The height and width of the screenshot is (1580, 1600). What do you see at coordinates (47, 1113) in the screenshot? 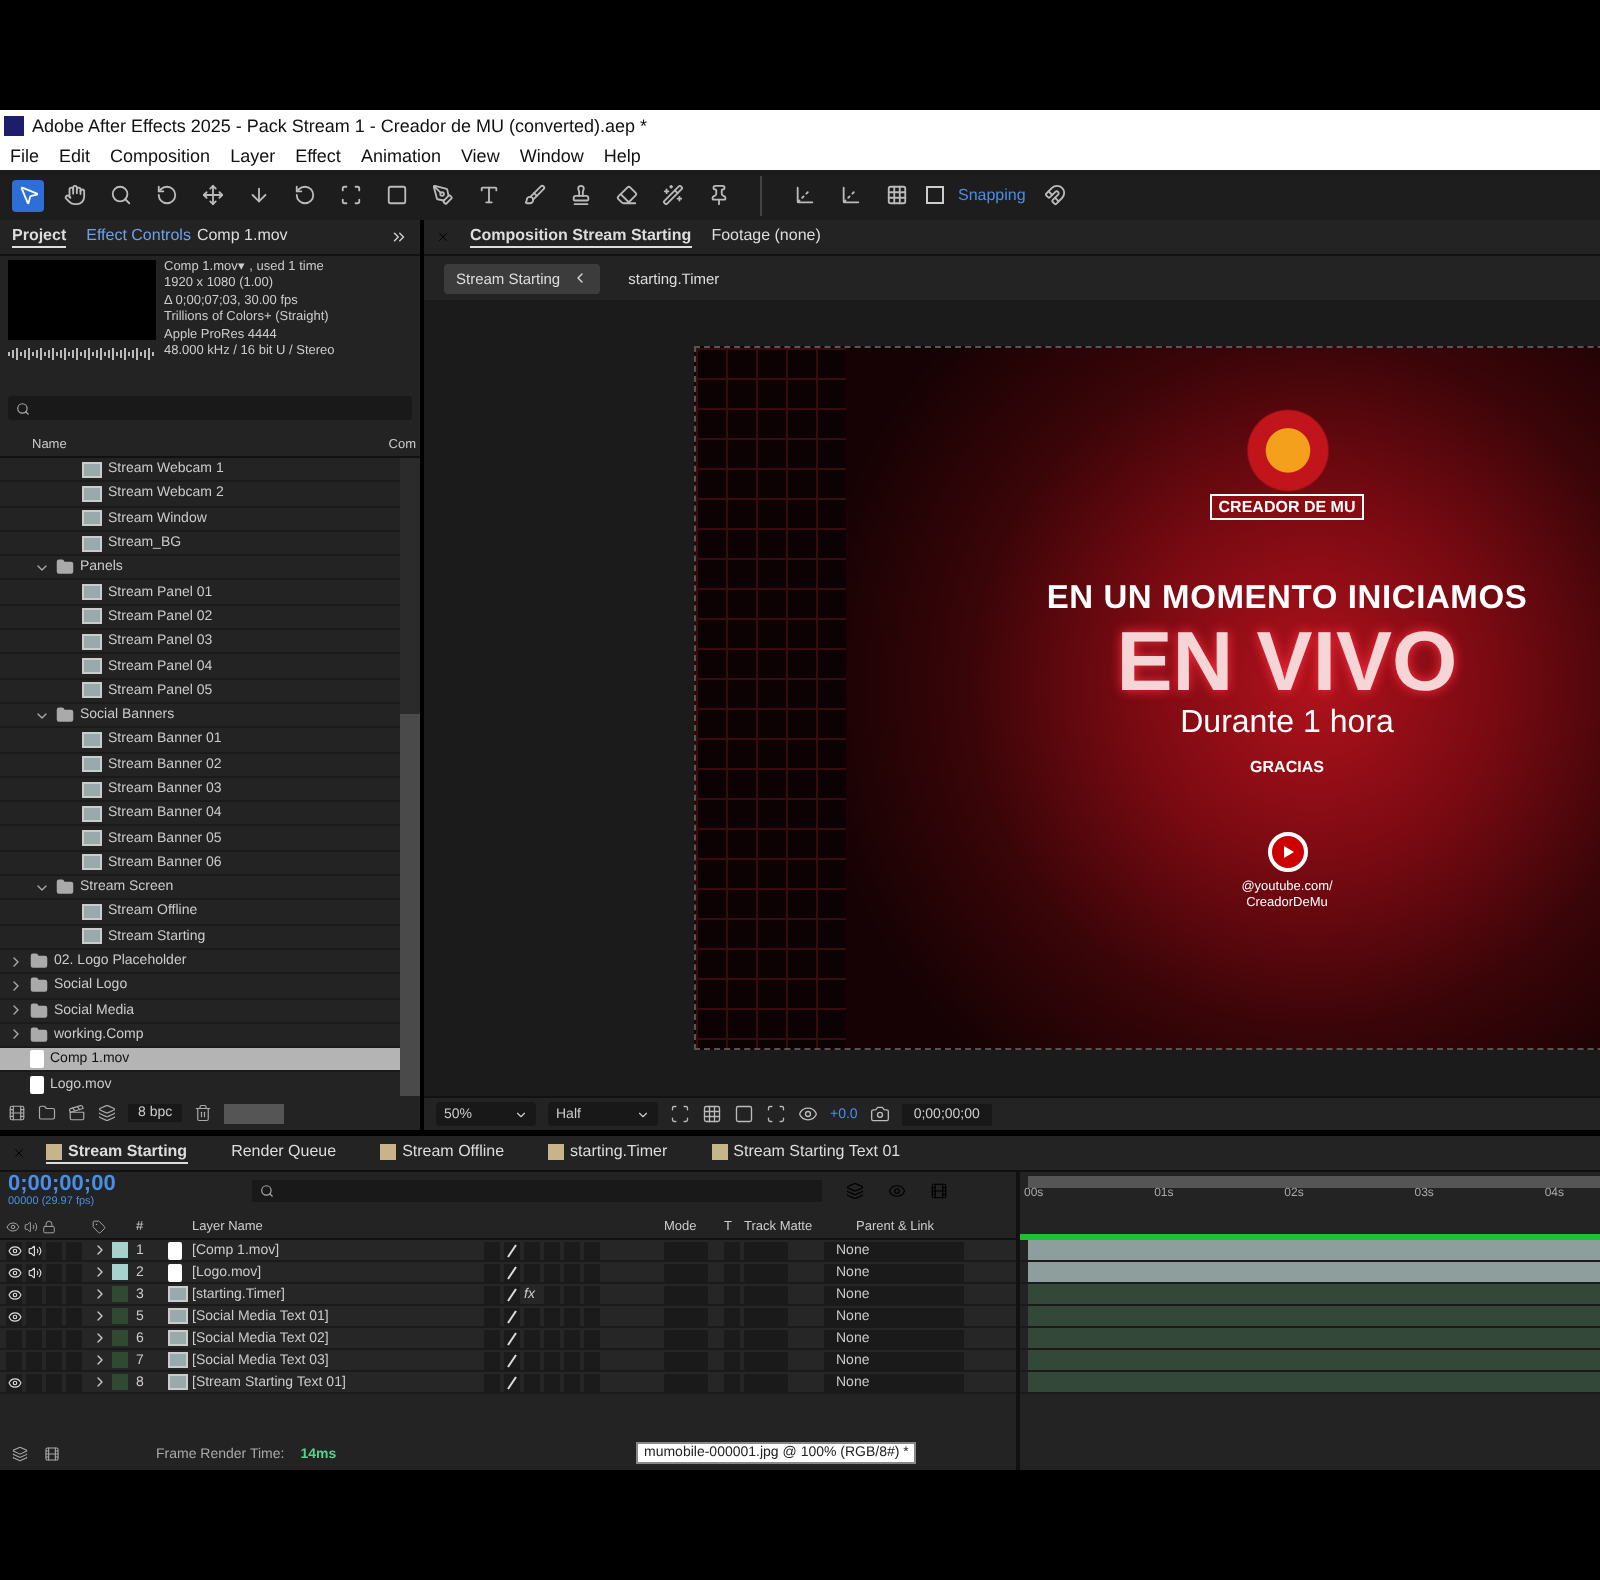
I see `new-folder-icon` at bounding box center [47, 1113].